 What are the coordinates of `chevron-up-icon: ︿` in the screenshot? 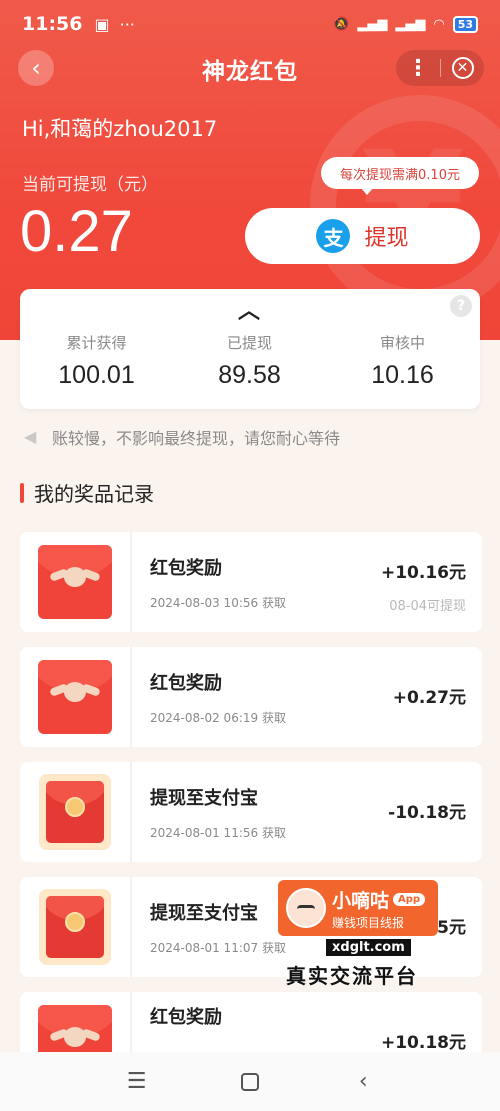 It's located at (249, 309).